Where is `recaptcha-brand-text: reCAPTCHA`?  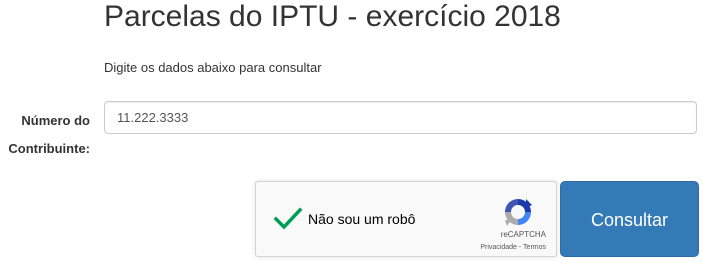 recaptcha-brand-text: reCAPTCHA is located at coordinates (523, 234).